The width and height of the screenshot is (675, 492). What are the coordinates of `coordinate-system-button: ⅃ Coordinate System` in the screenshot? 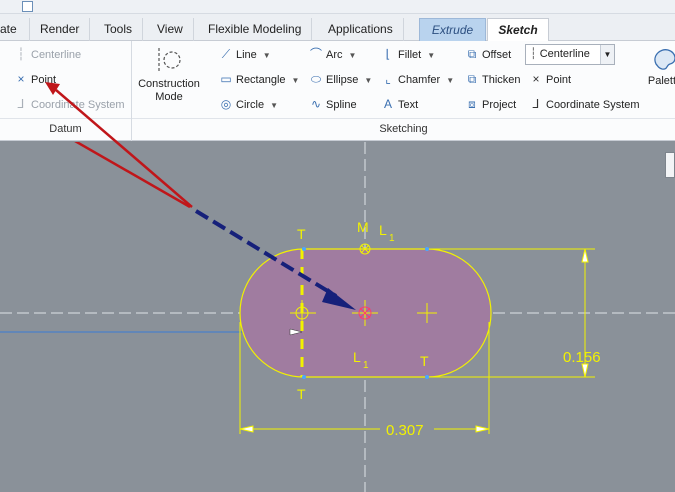 It's located at (584, 104).